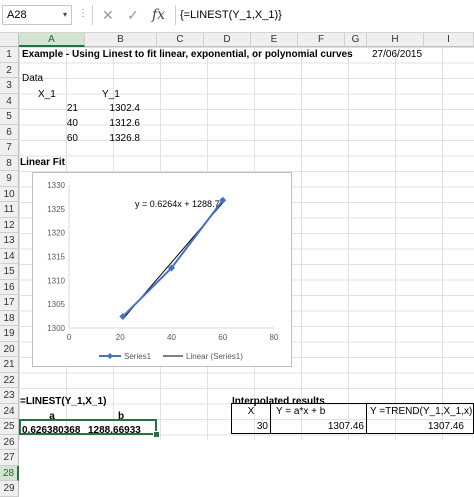 This screenshot has height=497, width=474. What do you see at coordinates (9, 101) in the screenshot?
I see `row-header-4: 4` at bounding box center [9, 101].